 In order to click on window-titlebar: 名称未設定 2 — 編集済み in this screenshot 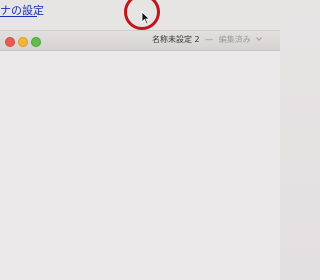, I will do `click(140, 41)`.